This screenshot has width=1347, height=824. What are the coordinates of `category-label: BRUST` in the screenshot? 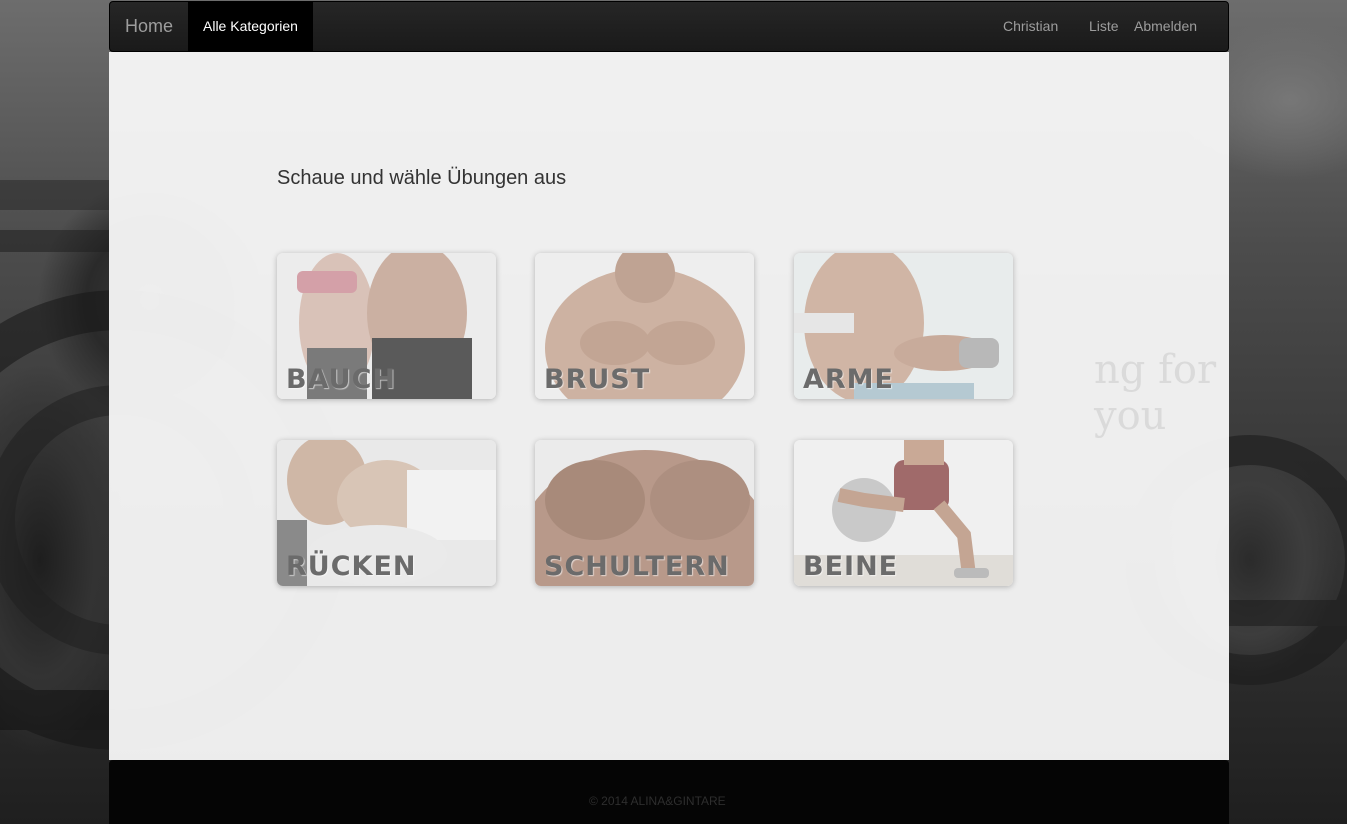 It's located at (597, 379).